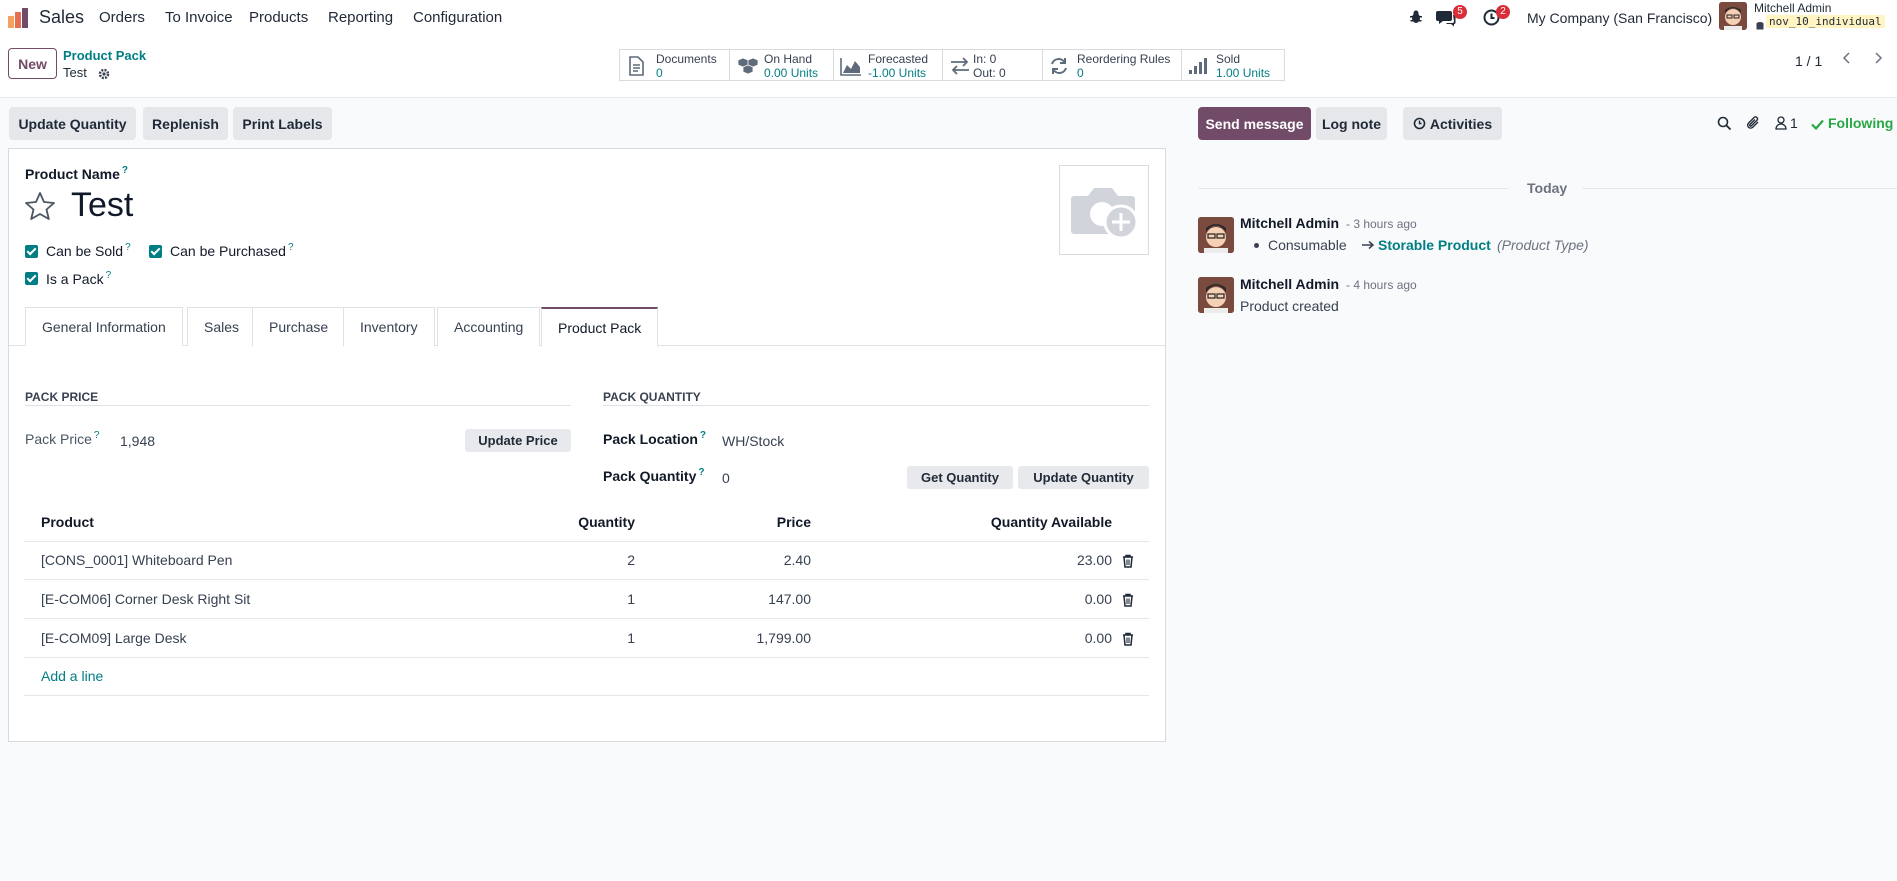 The image size is (1897, 881). What do you see at coordinates (199, 17) in the screenshot?
I see `menu-to-invoice: To Invoice` at bounding box center [199, 17].